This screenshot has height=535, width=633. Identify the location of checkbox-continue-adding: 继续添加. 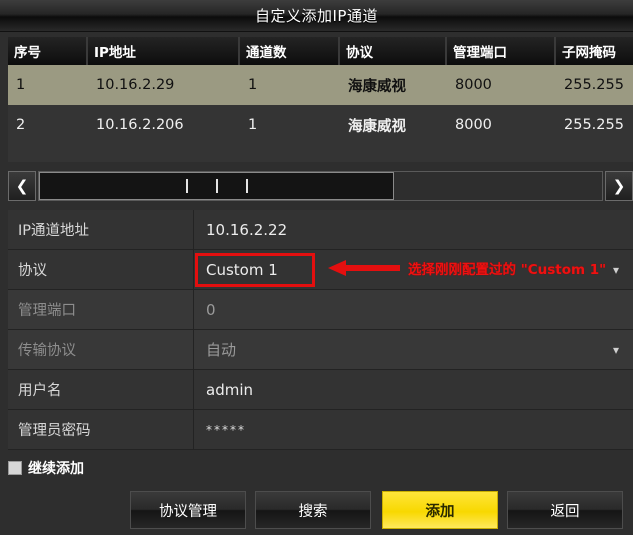
(46, 468).